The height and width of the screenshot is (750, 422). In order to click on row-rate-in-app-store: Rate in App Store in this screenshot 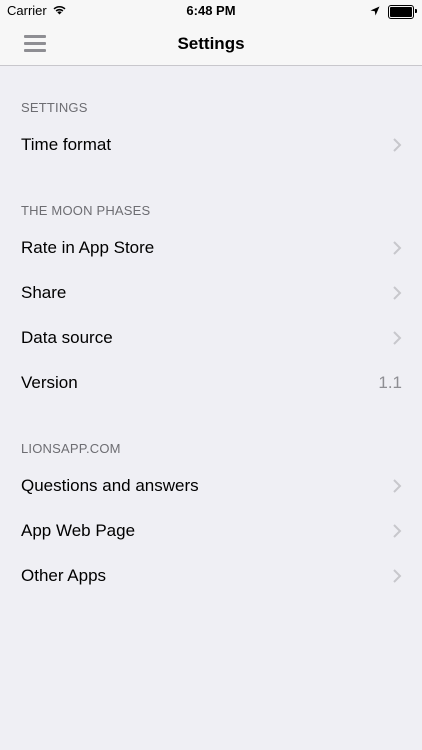, I will do `click(211, 247)`.